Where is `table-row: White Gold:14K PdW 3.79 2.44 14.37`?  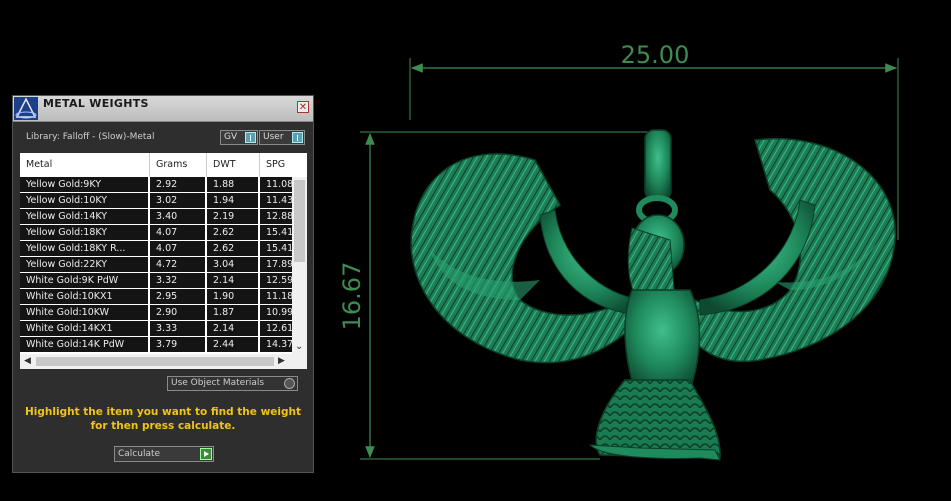 table-row: White Gold:14K PdW 3.79 2.44 14.37 is located at coordinates (156, 345).